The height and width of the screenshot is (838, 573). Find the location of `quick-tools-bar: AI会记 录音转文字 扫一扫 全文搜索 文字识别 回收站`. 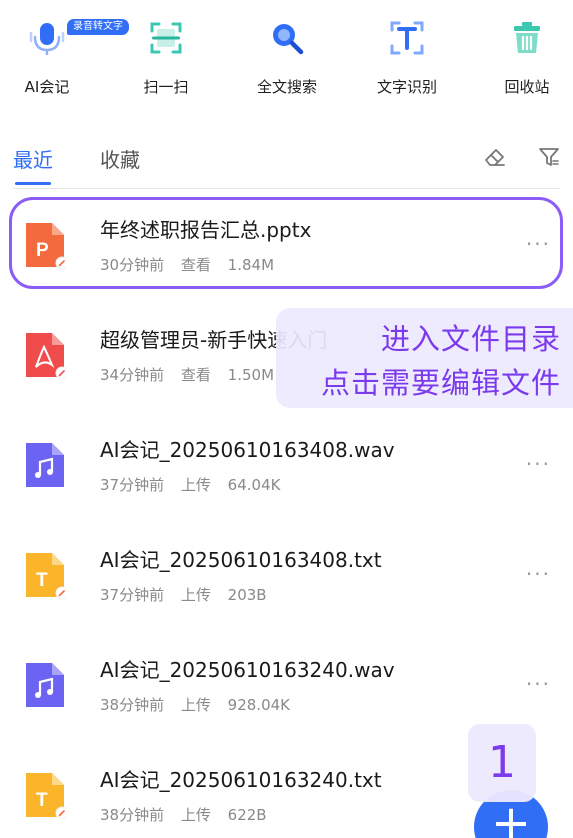

quick-tools-bar: AI会记 录音转文字 扫一扫 全文搜索 文字识别 回收站 is located at coordinates (286, 59).